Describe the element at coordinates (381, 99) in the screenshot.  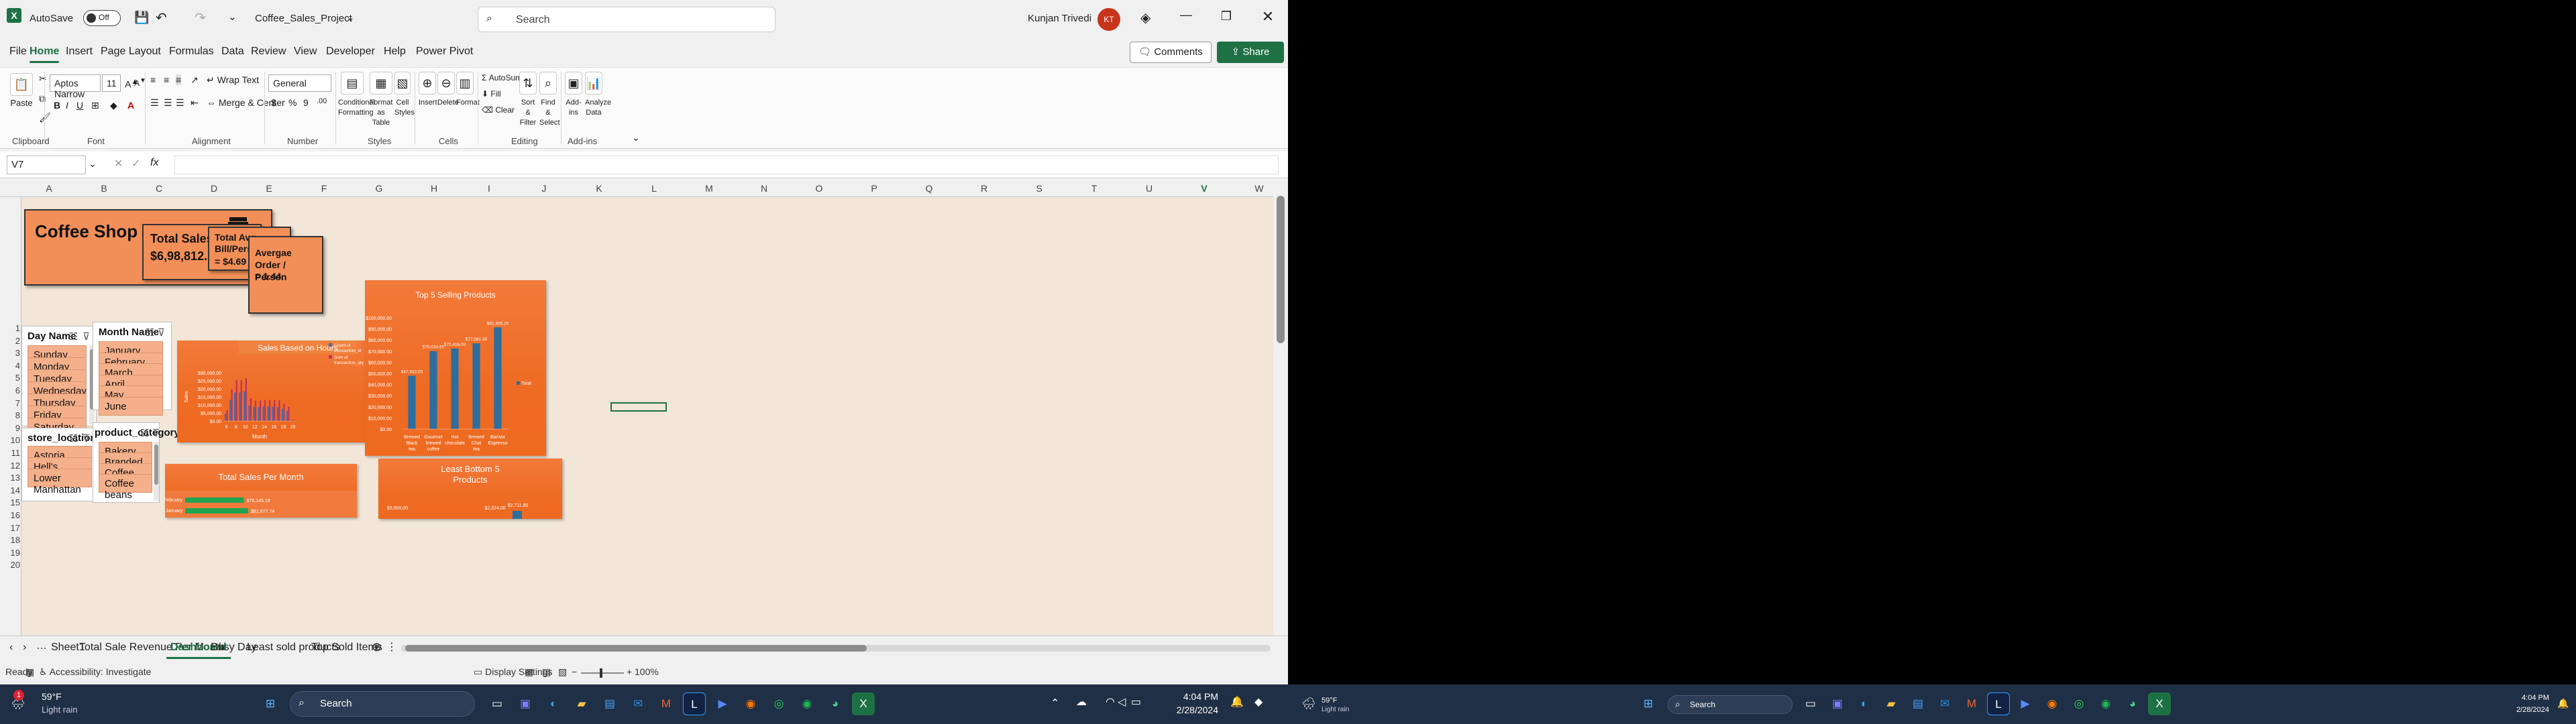
I see `format-as-table-button: ▦ Format as Table` at that location.